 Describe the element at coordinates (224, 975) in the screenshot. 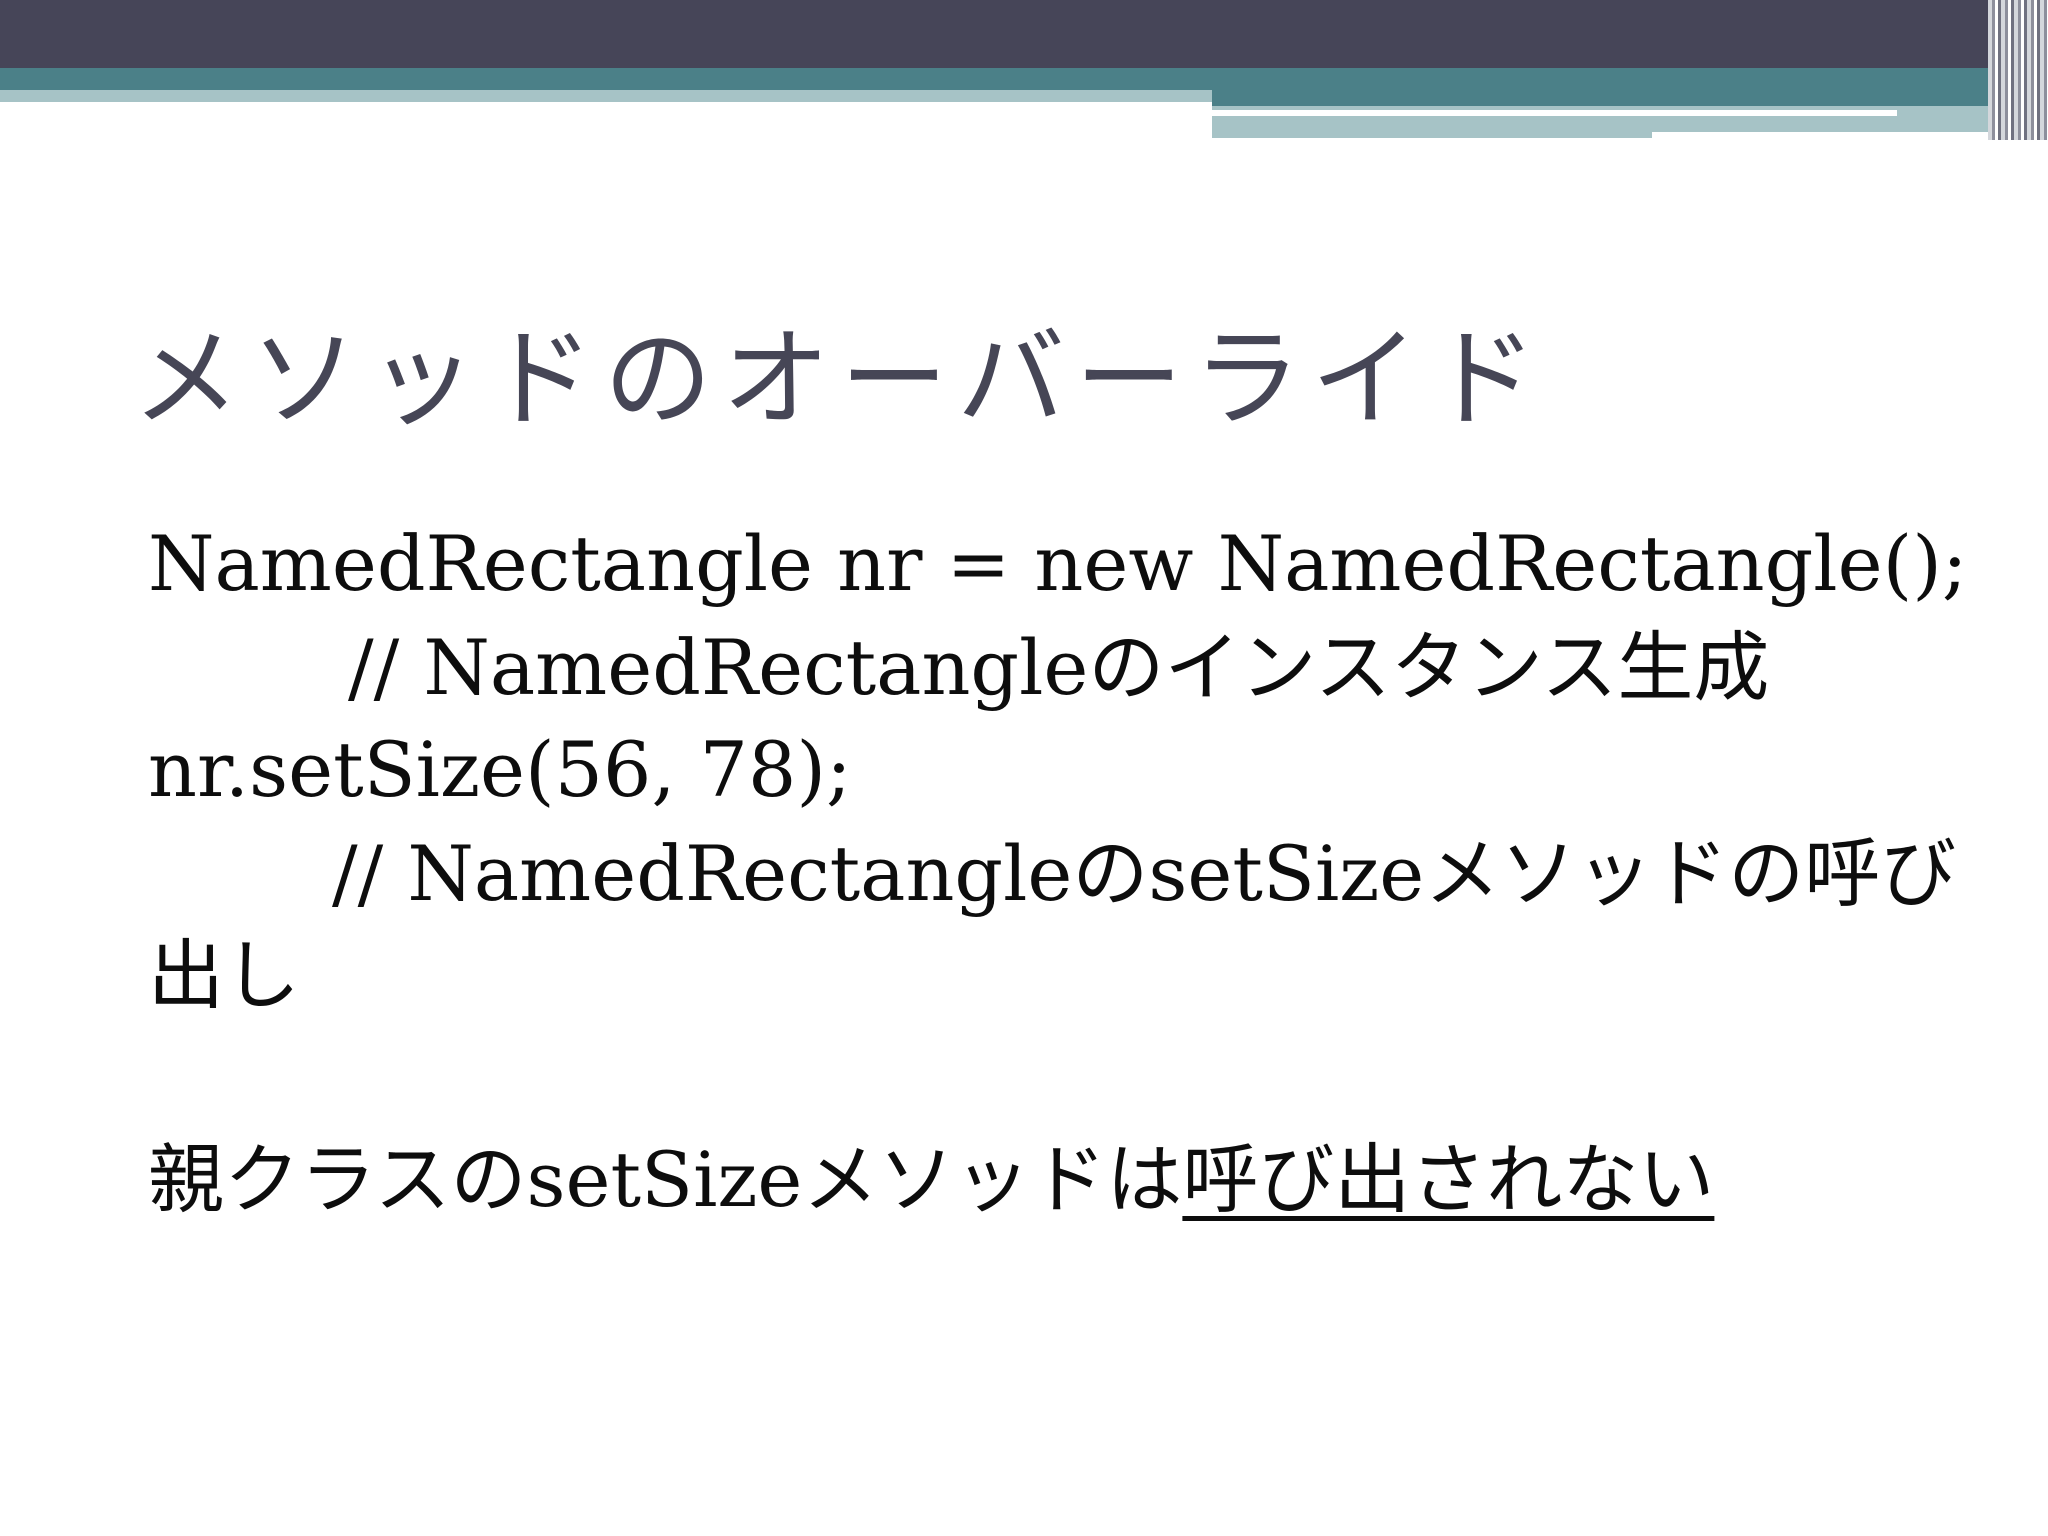

I see `comment-line-continuation: 出し` at that location.